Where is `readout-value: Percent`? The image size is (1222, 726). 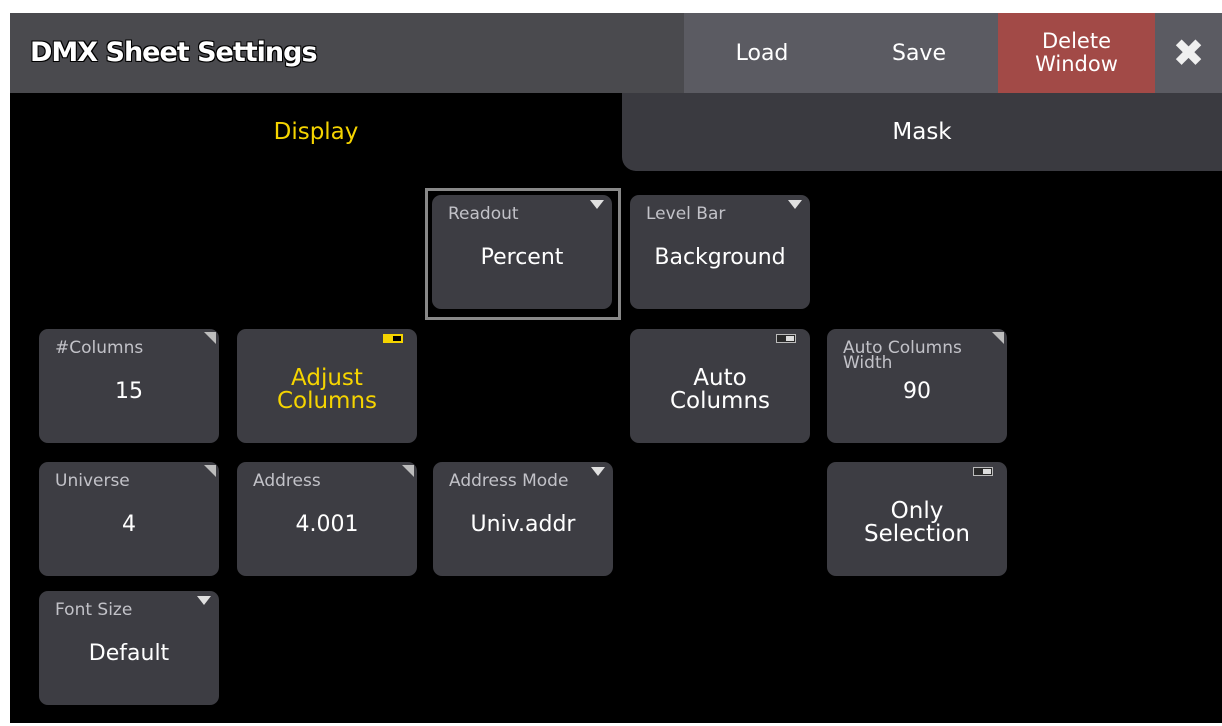 readout-value: Percent is located at coordinates (522, 257).